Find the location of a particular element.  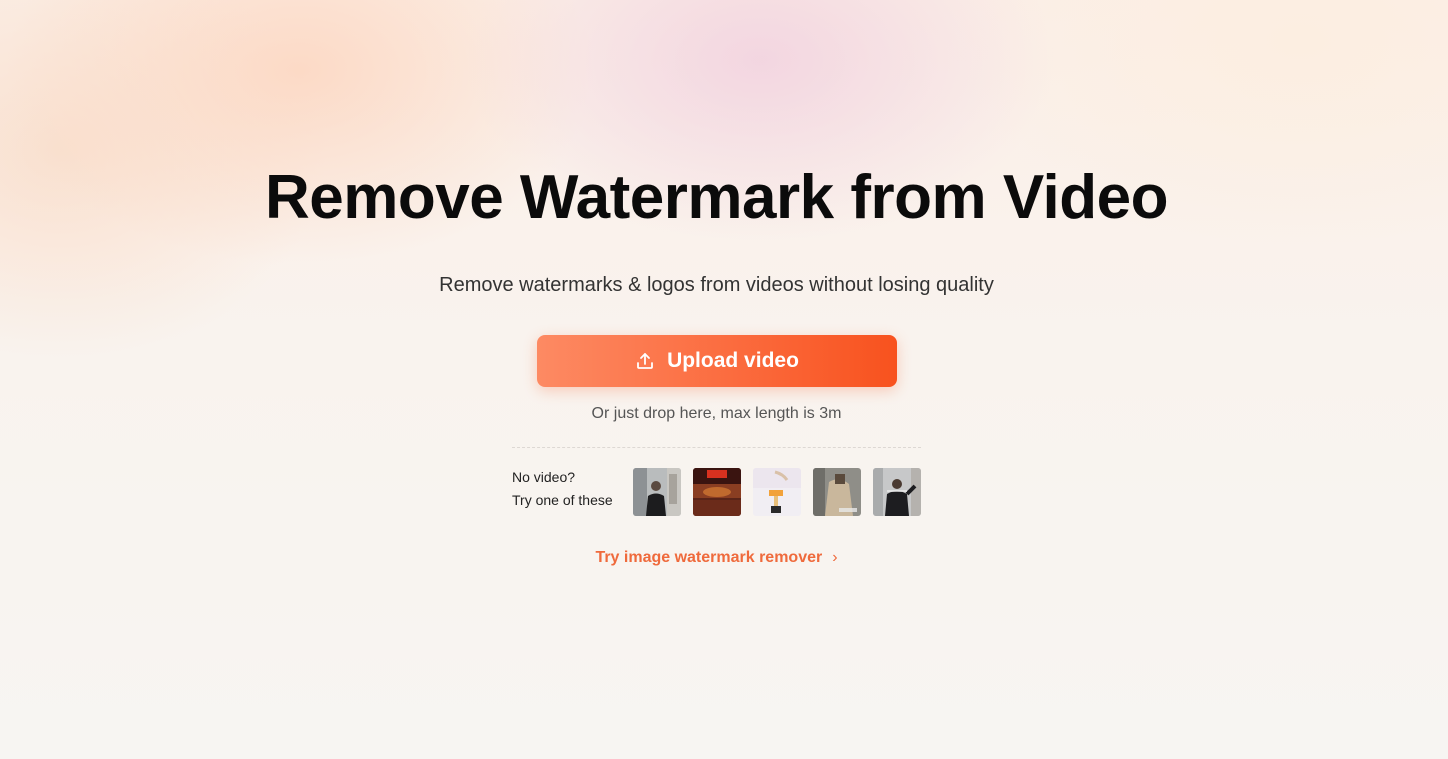

try-image-watermark-remover-label: Try image watermark remover is located at coordinates (709, 557).